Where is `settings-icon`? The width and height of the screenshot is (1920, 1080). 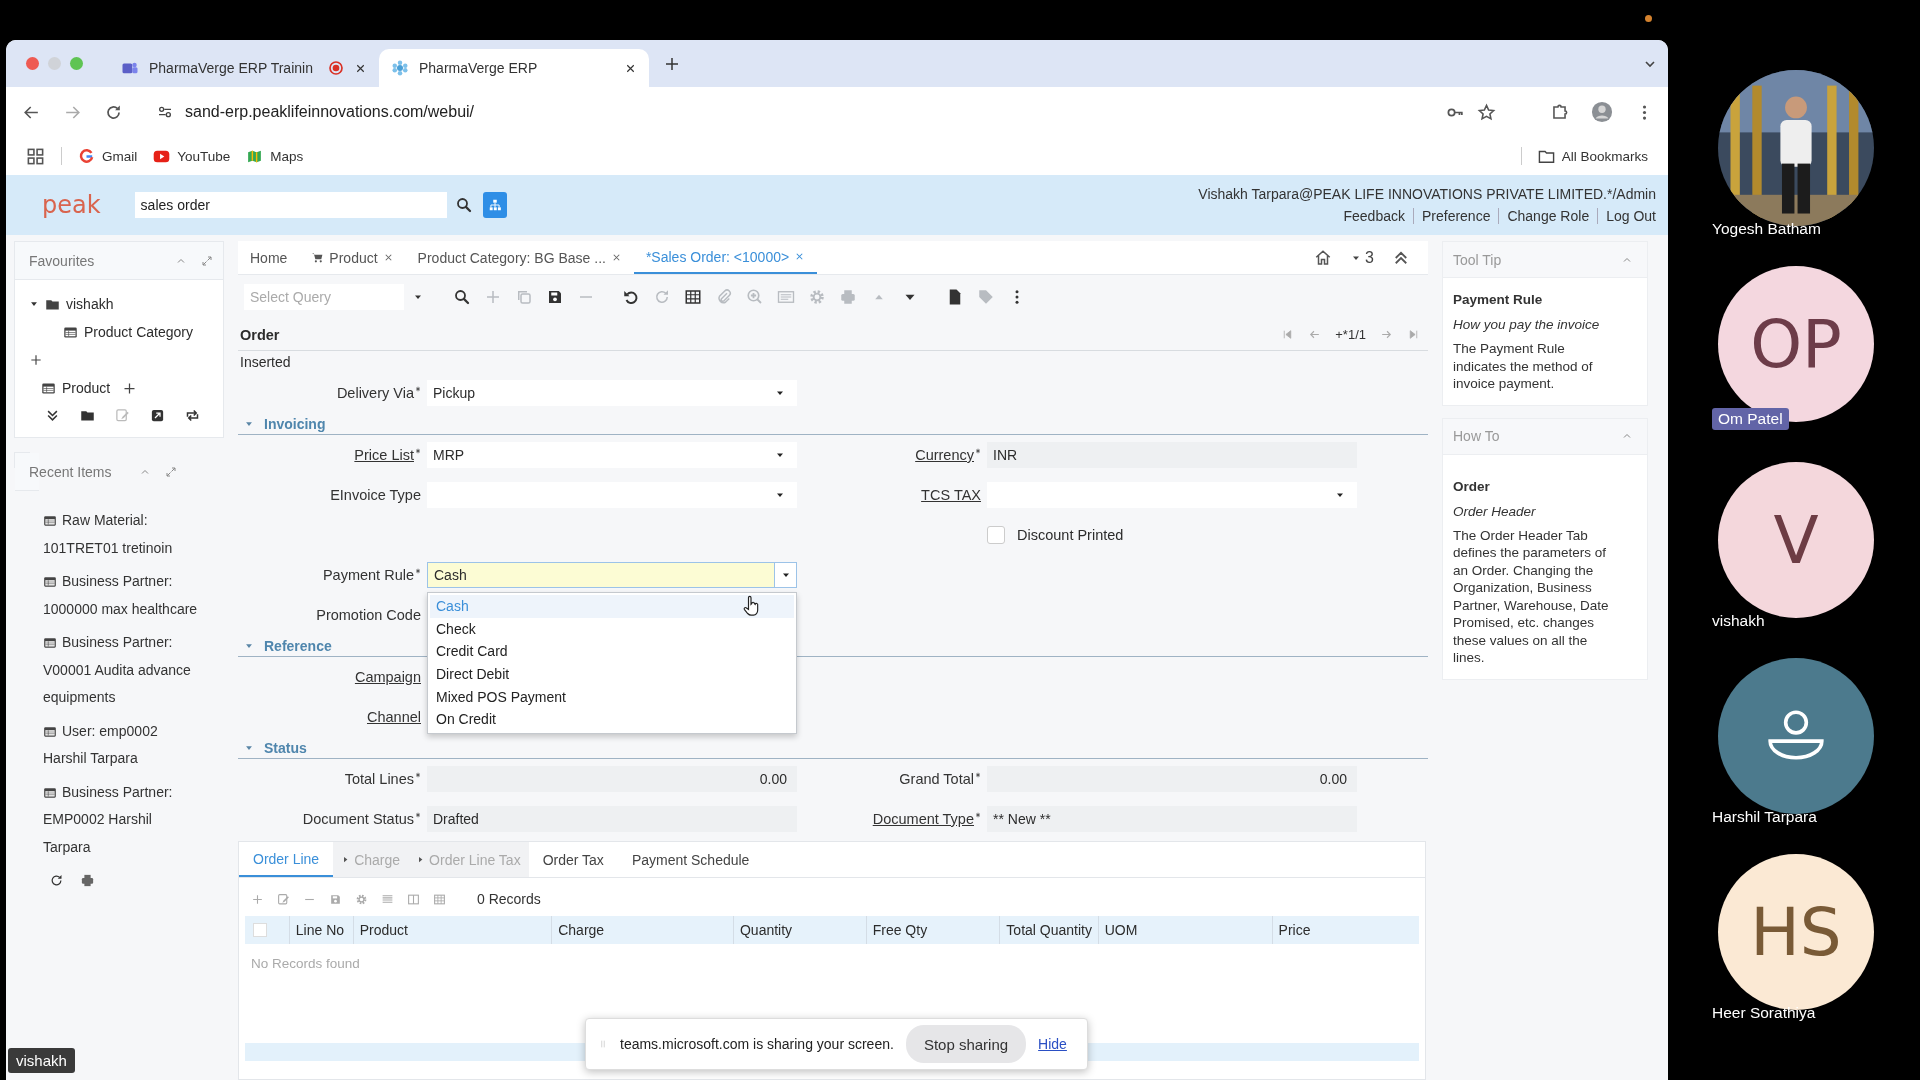
settings-icon is located at coordinates (361, 899).